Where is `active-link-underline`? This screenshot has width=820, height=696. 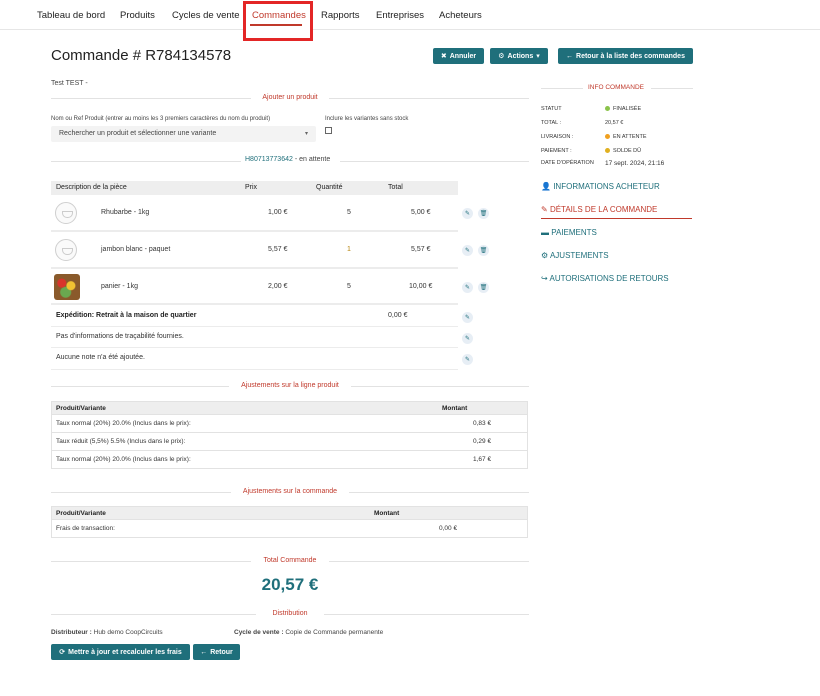 active-link-underline is located at coordinates (616, 218).